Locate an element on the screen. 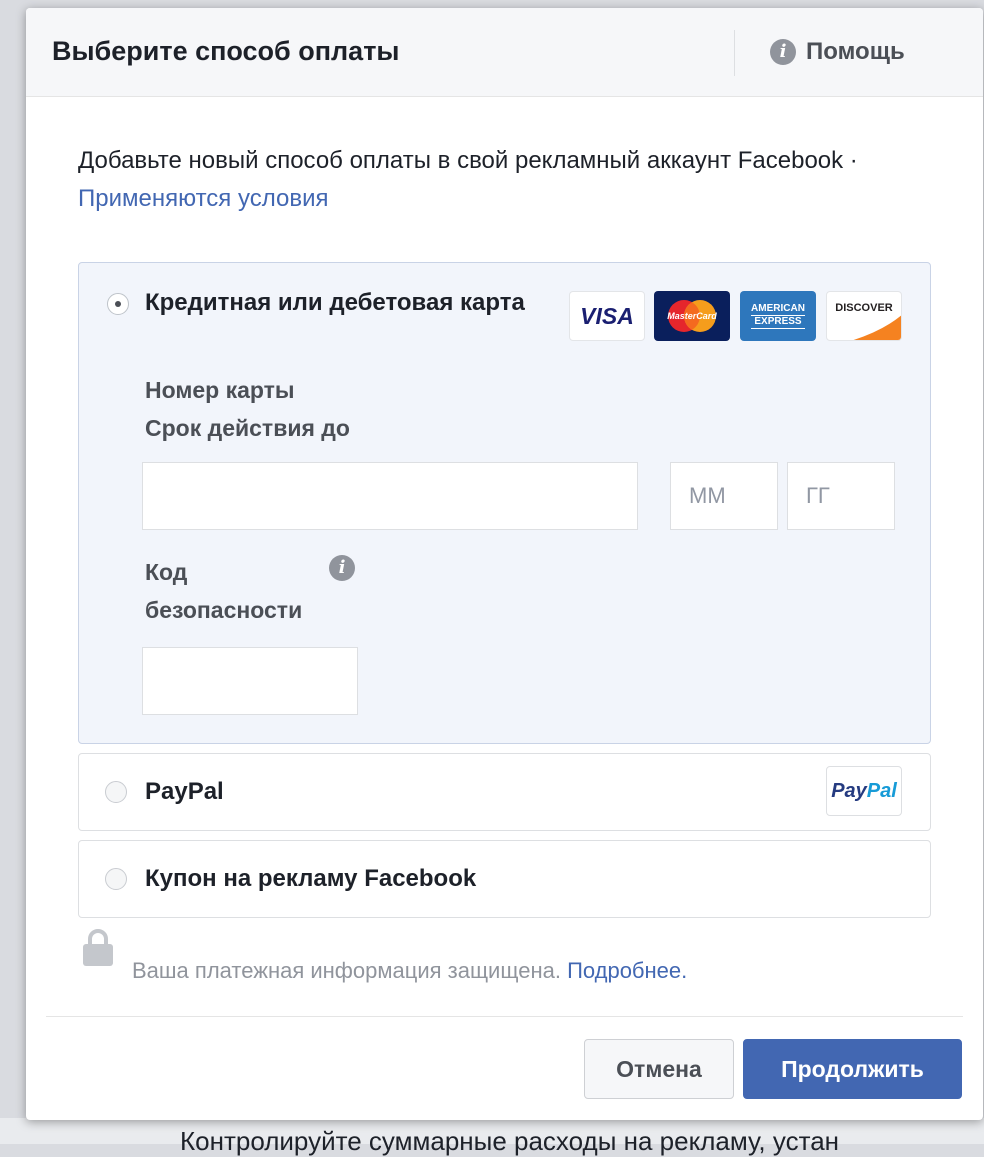 Image resolution: width=984 pixels, height=1157 pixels. security-code-label-line1: Код is located at coordinates (166, 572).